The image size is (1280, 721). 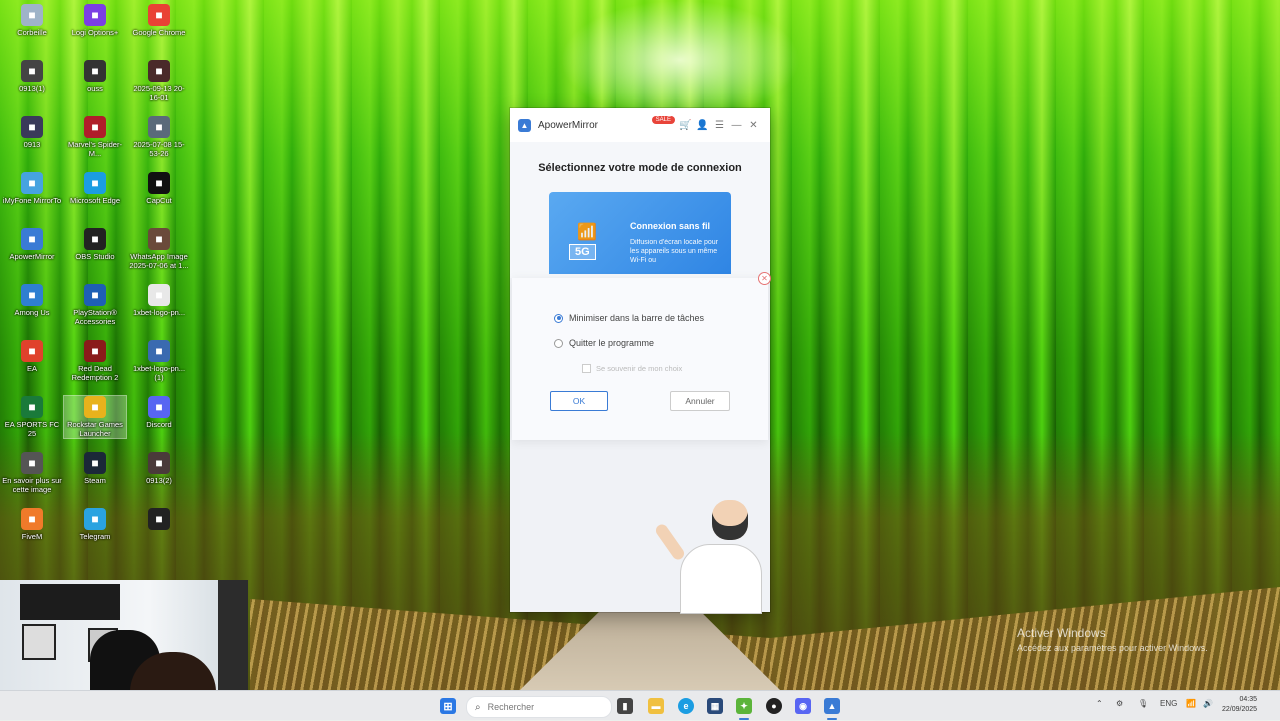 I want to click on desktop-icon-discord: ■ Discord, so click(x=159, y=412).